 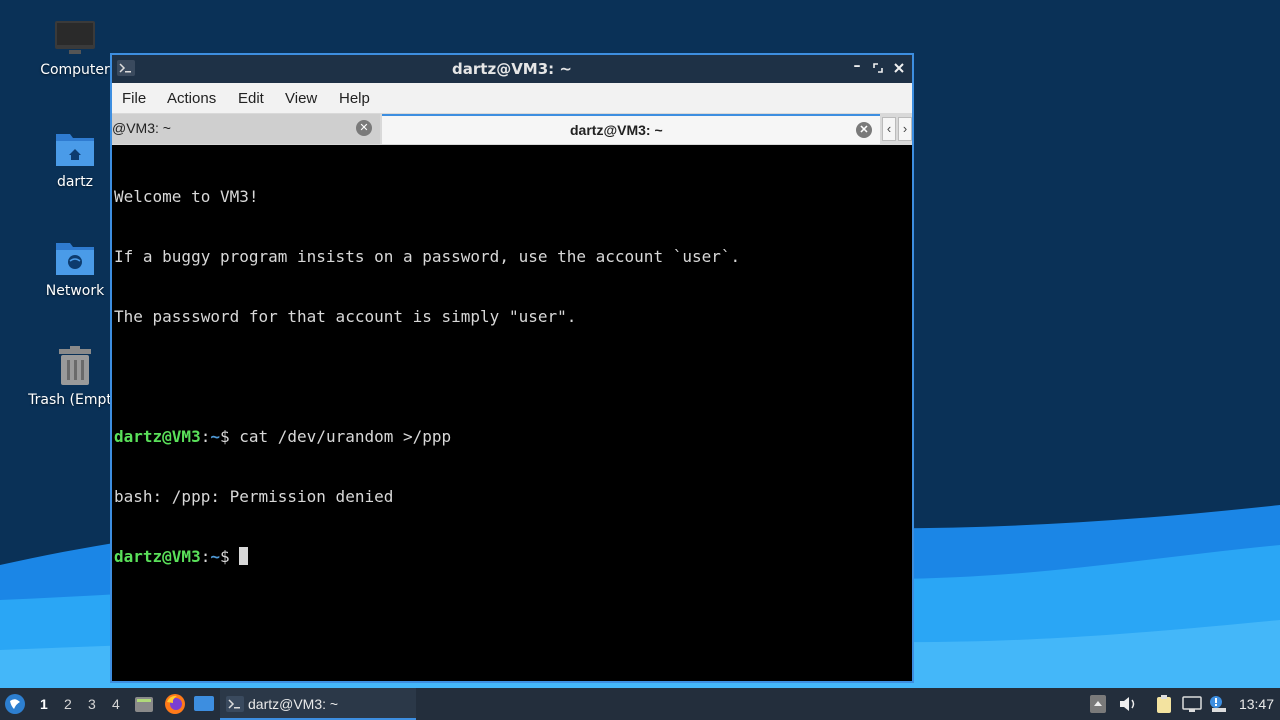 I want to click on chevron-up-icon, so click(x=1098, y=704).